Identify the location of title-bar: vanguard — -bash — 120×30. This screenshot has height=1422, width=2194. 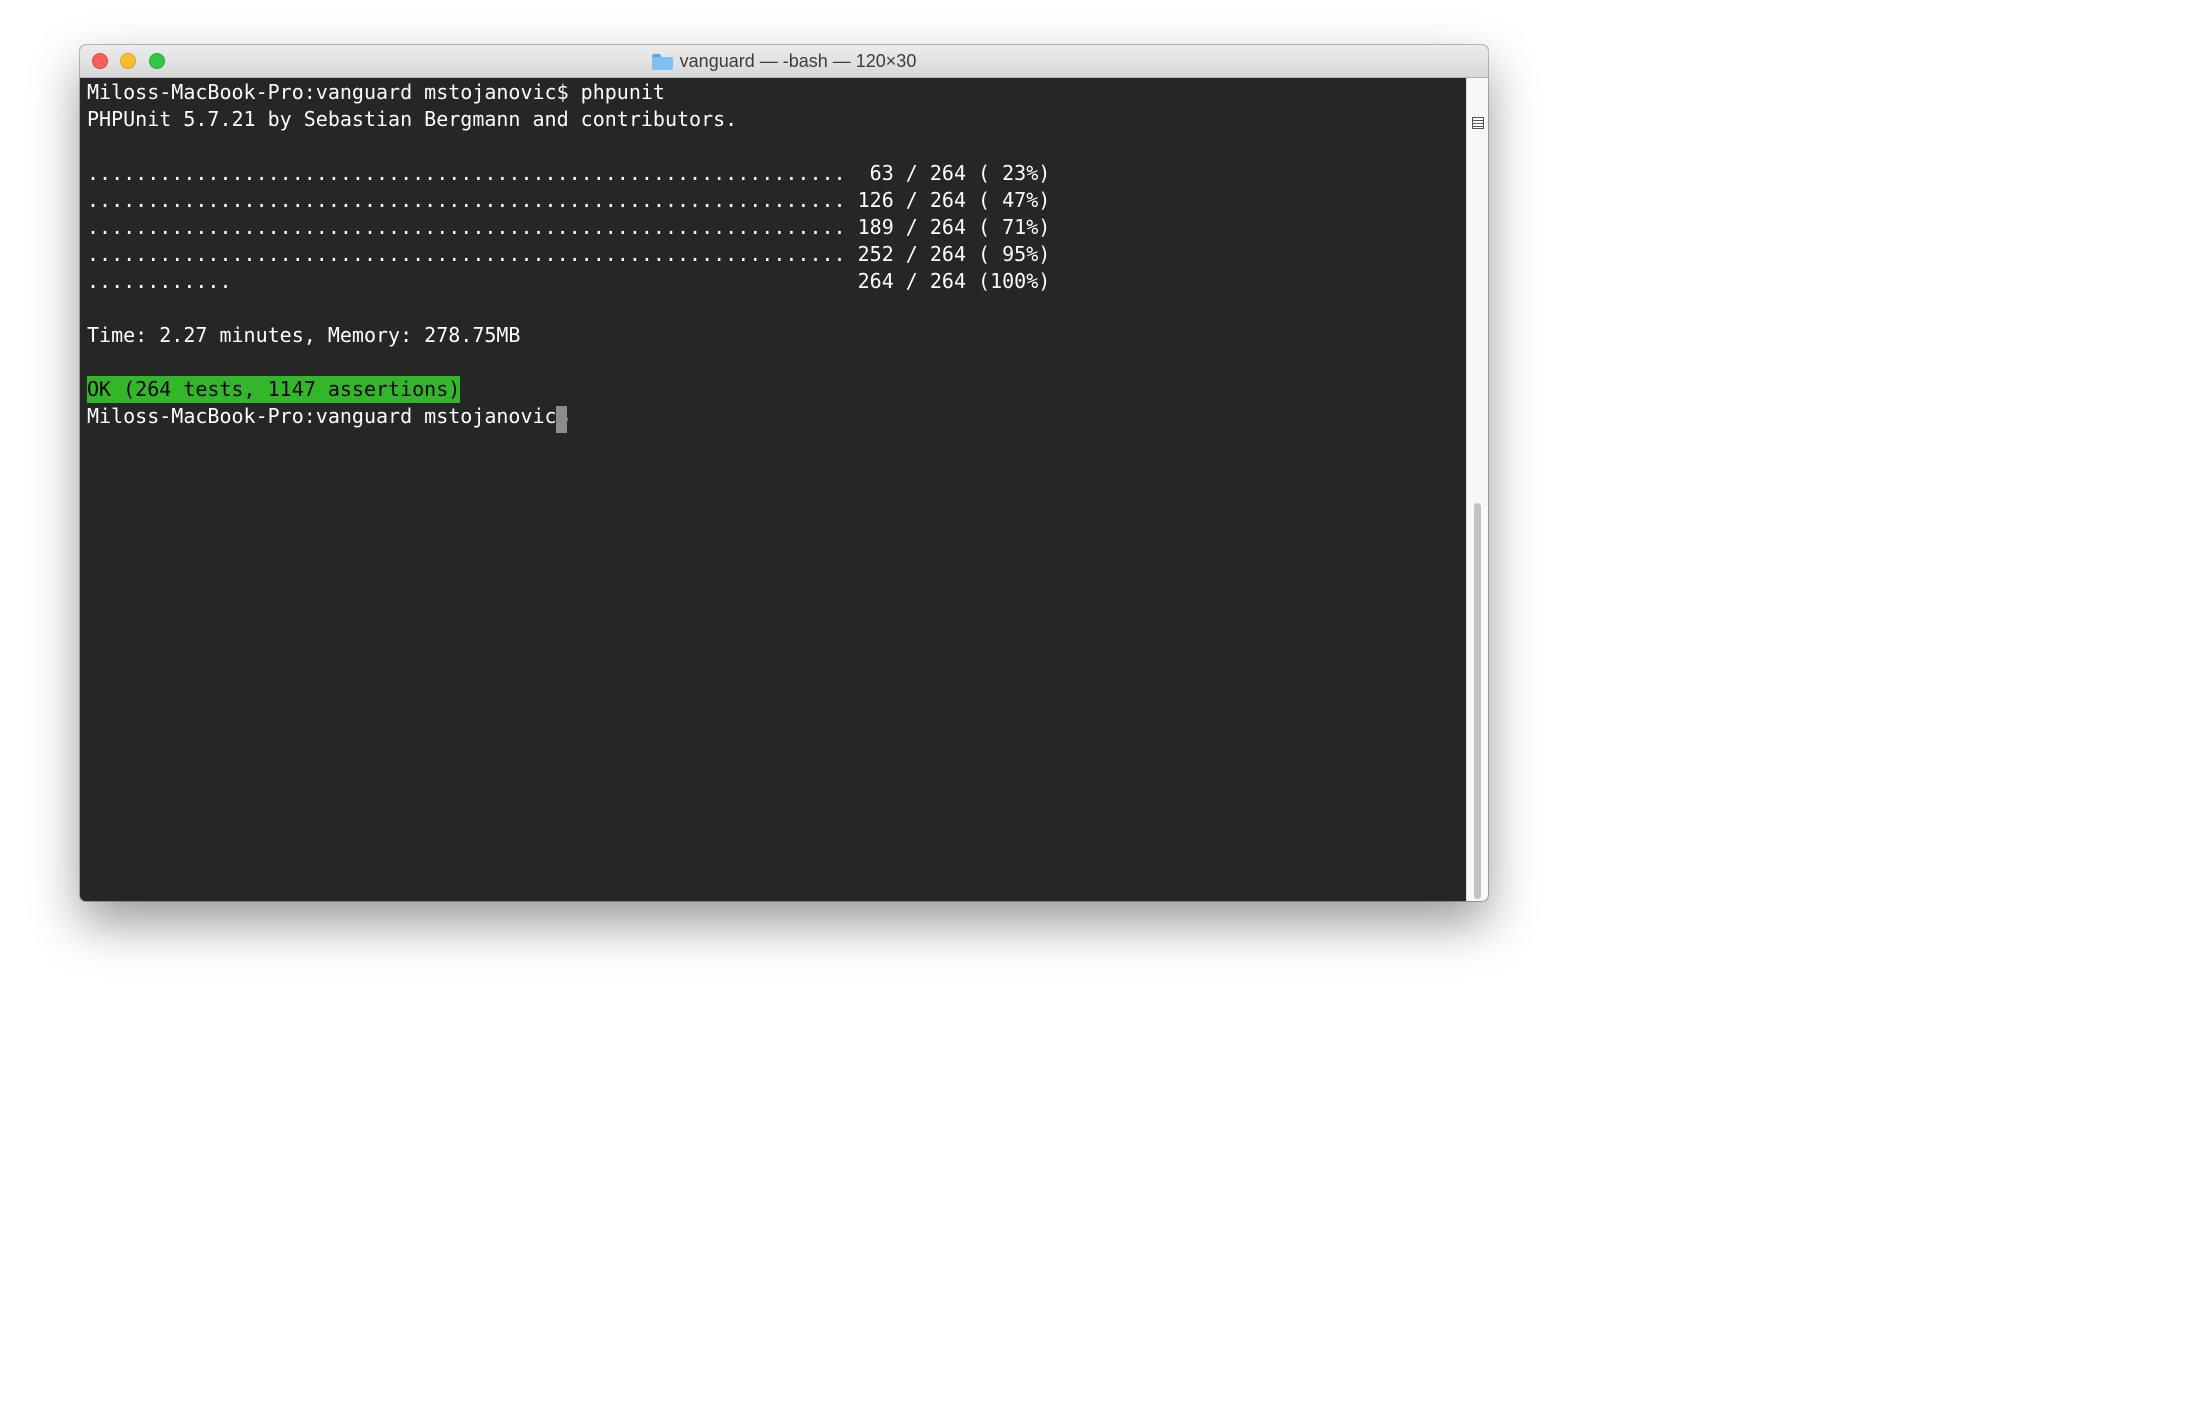
(784, 61).